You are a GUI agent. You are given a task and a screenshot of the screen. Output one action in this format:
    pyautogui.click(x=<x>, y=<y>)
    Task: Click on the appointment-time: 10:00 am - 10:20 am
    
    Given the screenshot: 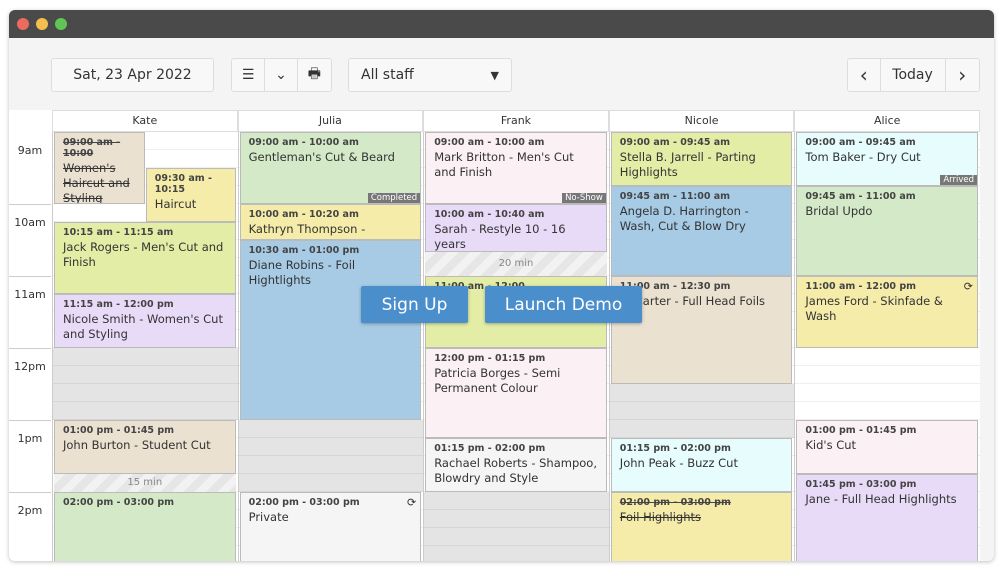 What is the action you would take?
    pyautogui.click(x=303, y=214)
    